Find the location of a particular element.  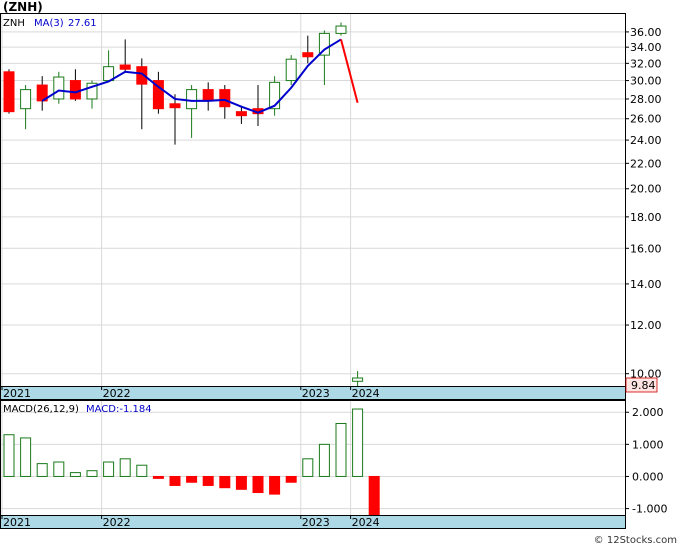

price-tick-label: 22.00 is located at coordinates (646, 163).